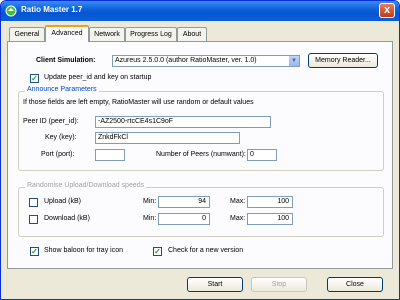  I want to click on peer-id-label: Peer ID (peer_id):, so click(51, 121).